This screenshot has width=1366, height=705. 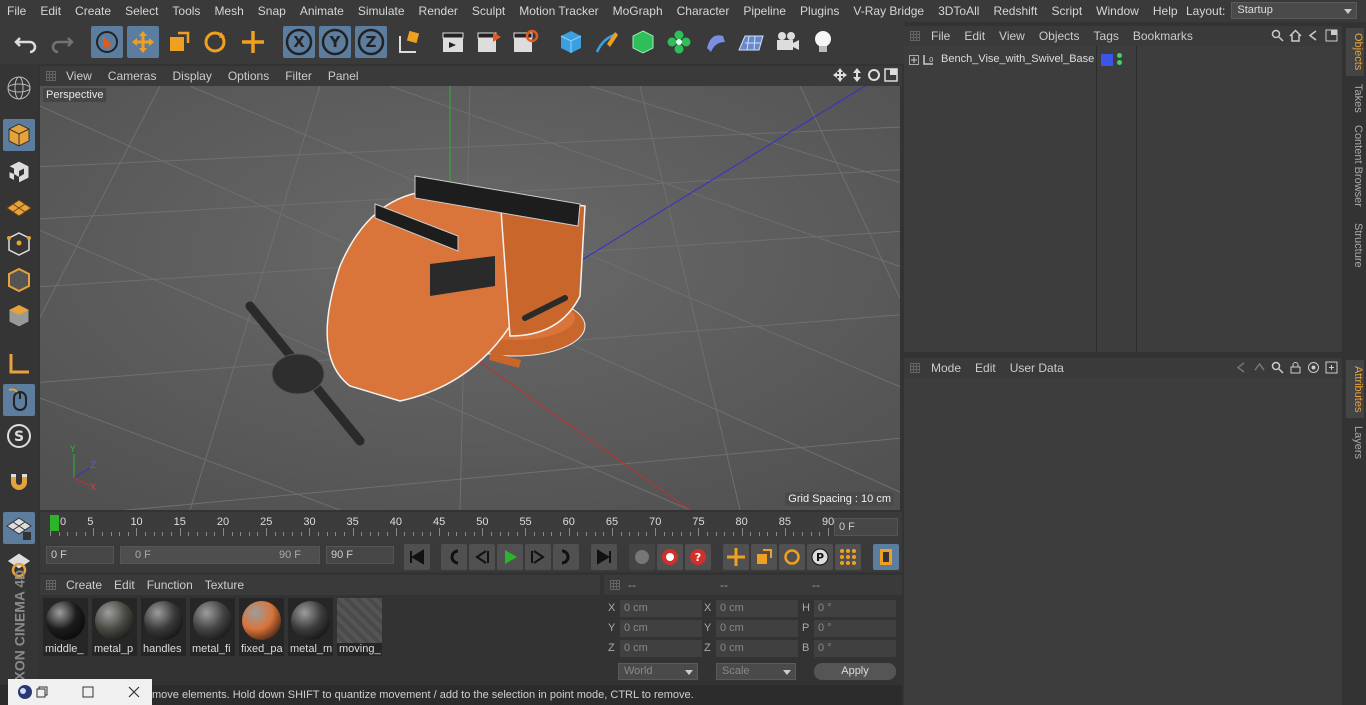 What do you see at coordinates (80, 555) in the screenshot?
I see `start-frame-field: 0 F` at bounding box center [80, 555].